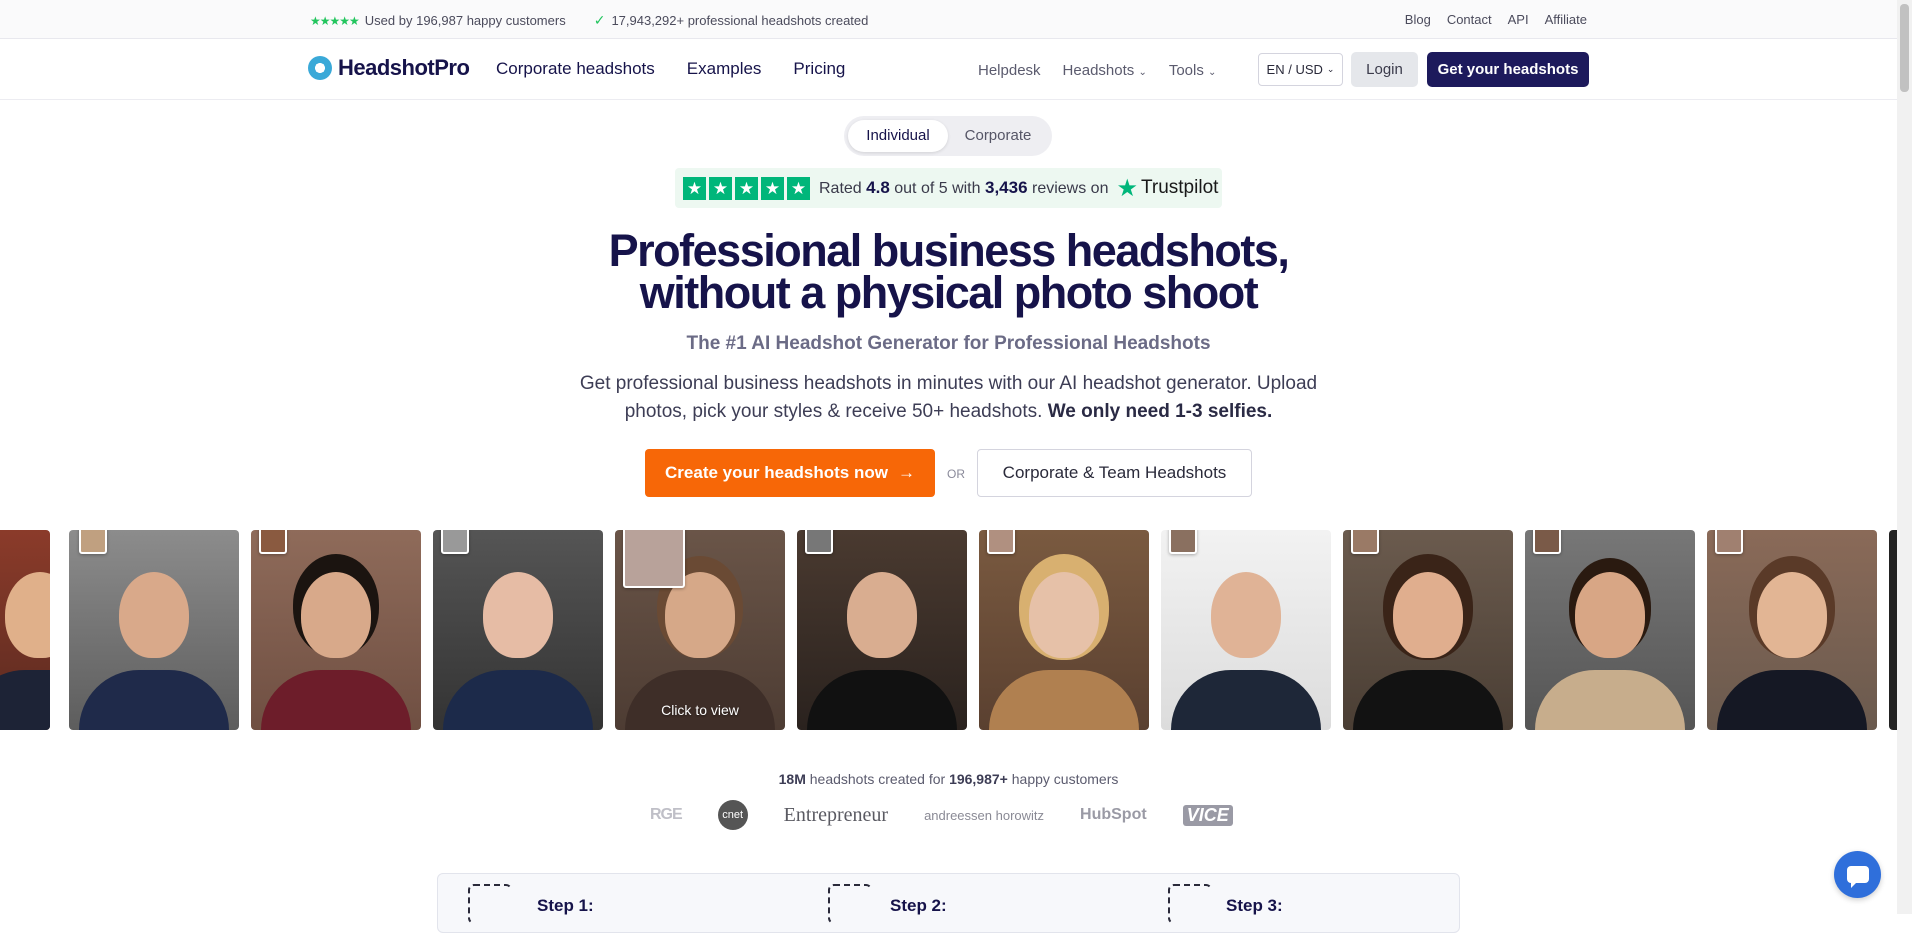 The width and height of the screenshot is (1912, 933). I want to click on headshots-total: 18M, so click(792, 779).